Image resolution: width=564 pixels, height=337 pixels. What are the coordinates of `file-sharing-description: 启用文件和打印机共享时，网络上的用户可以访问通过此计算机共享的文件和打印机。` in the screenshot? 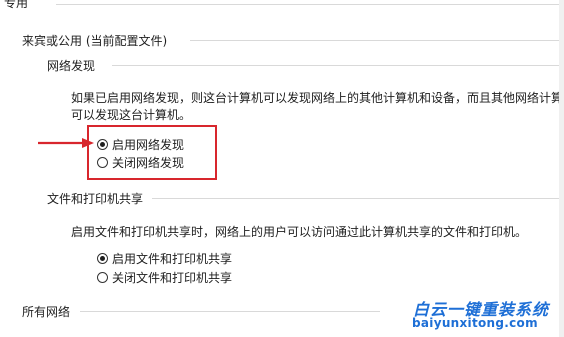 It's located at (299, 232).